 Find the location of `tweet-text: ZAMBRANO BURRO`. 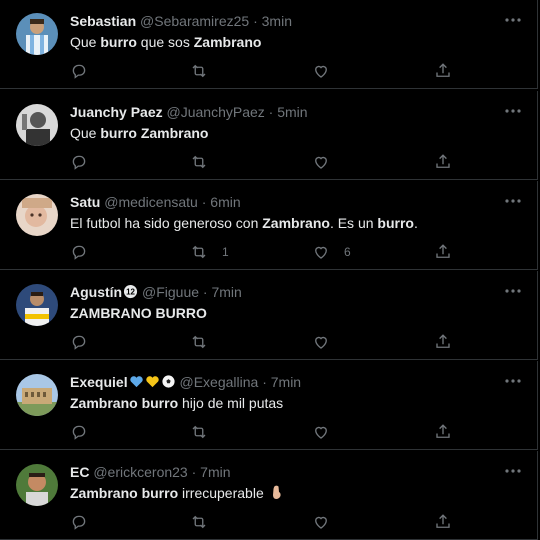

tweet-text: ZAMBRANO BURRO is located at coordinates (138, 313).